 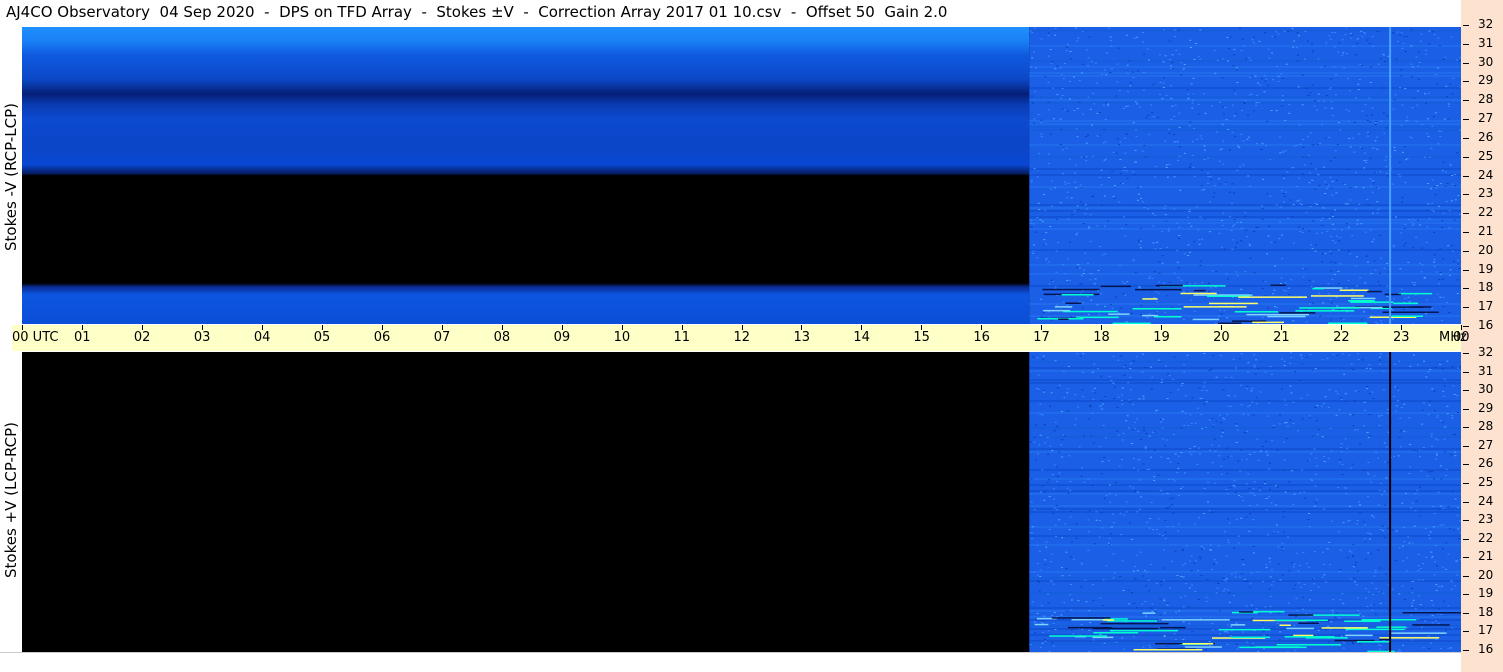 I want to click on frequency-tick-label: 17, so click(x=1486, y=306).